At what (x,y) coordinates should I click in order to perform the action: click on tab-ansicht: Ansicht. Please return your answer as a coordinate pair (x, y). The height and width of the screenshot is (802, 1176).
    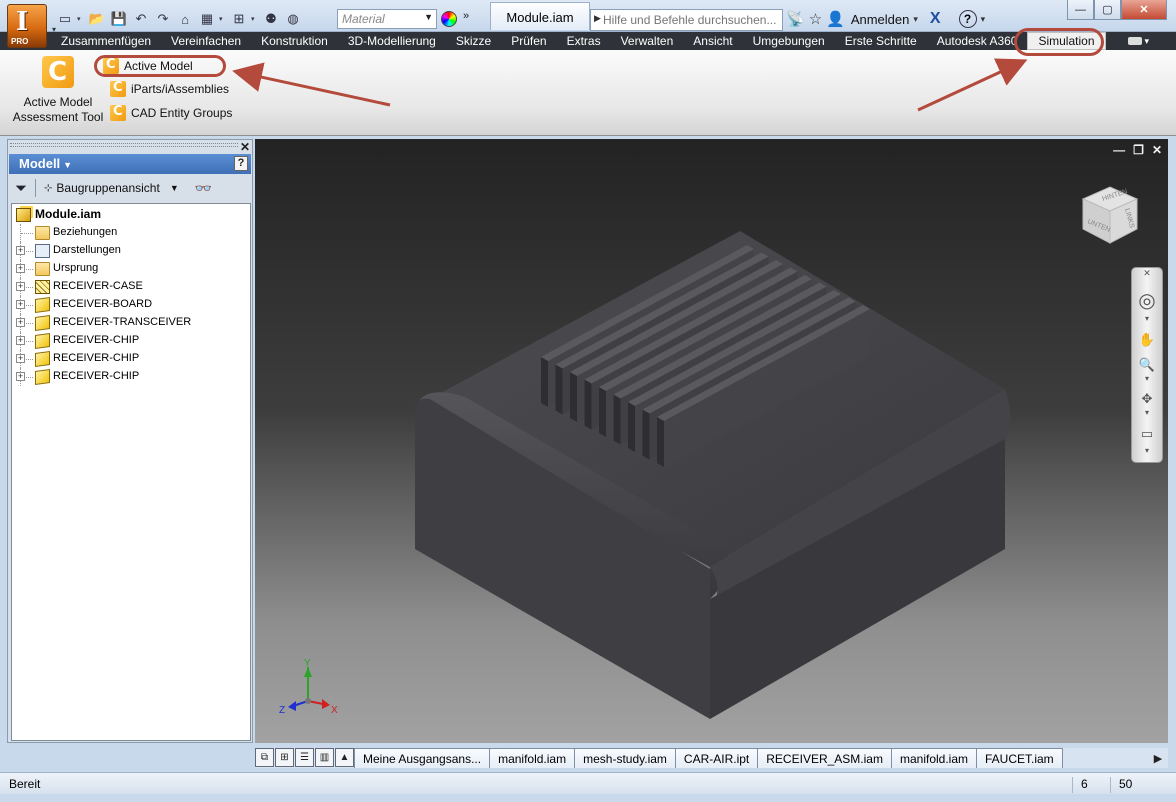
    Looking at the image, I should click on (712, 41).